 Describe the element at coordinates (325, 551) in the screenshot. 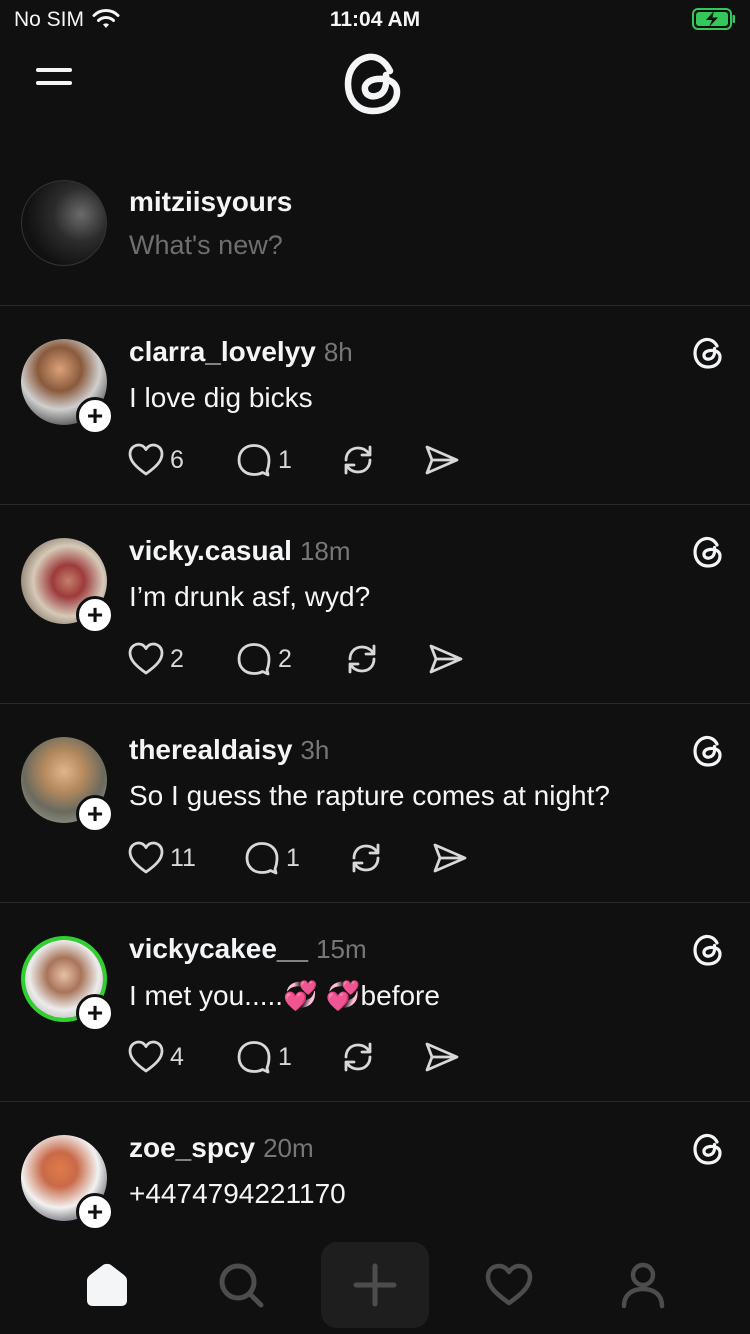

I see `post-timestamp: 18m` at that location.